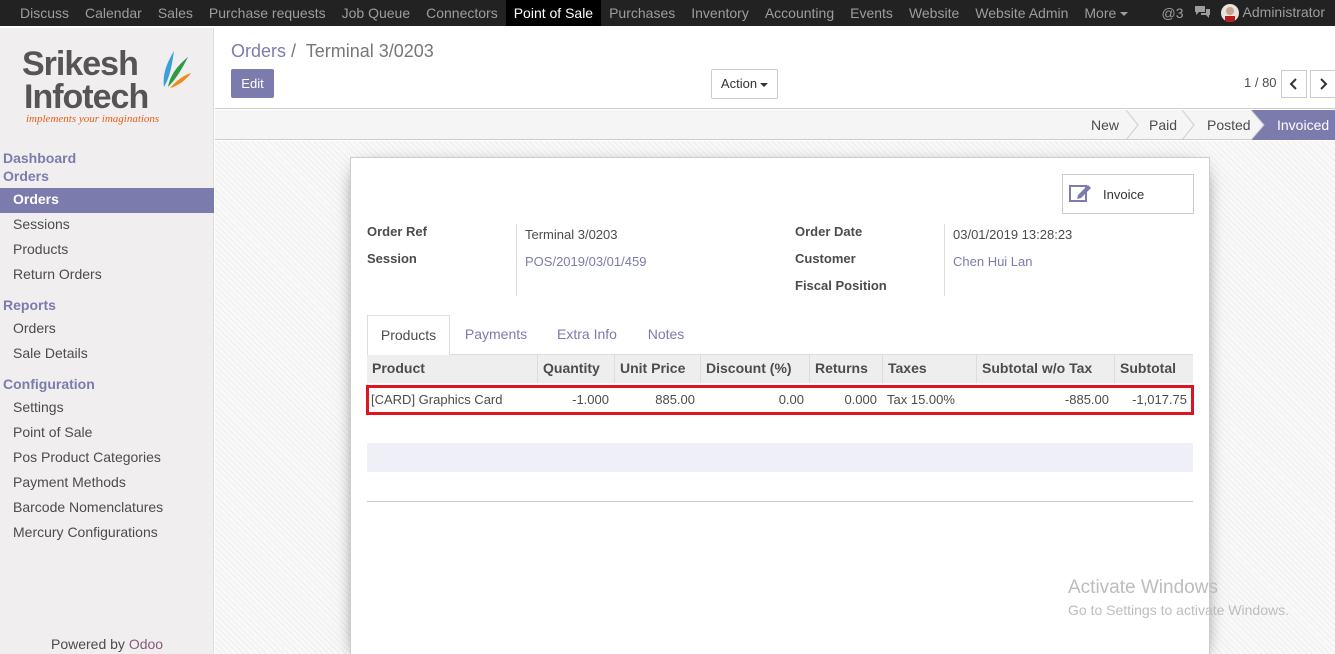 The height and width of the screenshot is (654, 1335). What do you see at coordinates (775, 125) in the screenshot?
I see `status-bar: New Paid Posted Invoiced` at bounding box center [775, 125].